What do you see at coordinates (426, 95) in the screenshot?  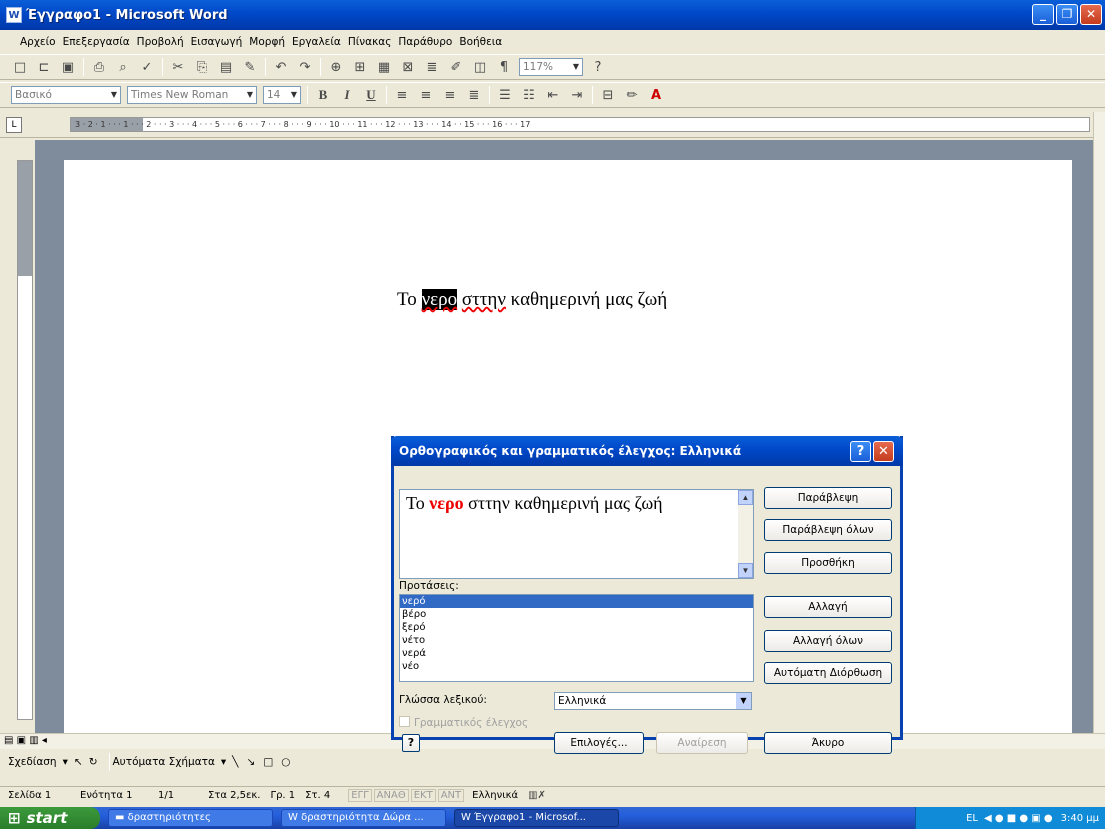 I see `align-center-icon: ≡` at bounding box center [426, 95].